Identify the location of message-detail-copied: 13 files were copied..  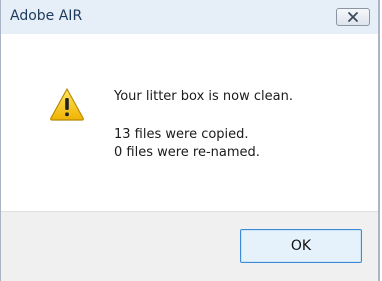
(181, 134).